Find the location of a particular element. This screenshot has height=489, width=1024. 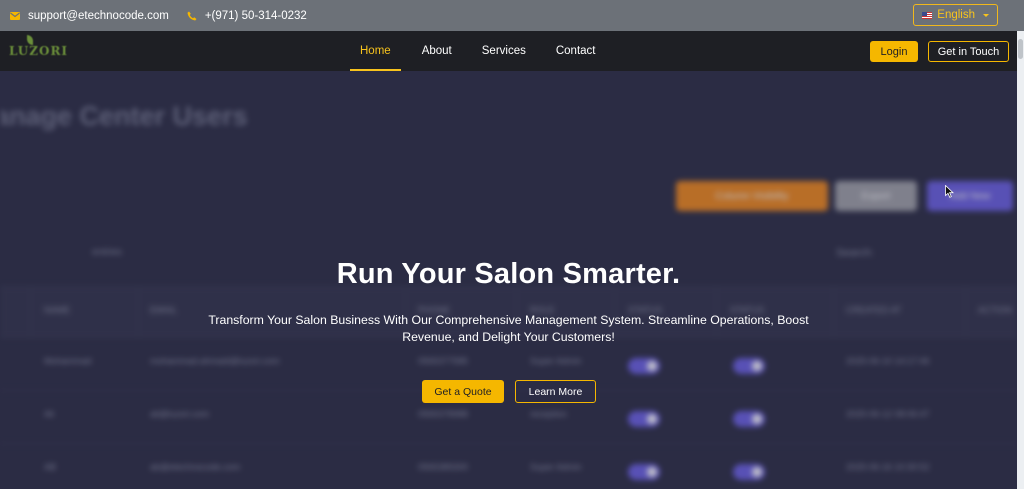

scrollbar is located at coordinates (1020, 260).